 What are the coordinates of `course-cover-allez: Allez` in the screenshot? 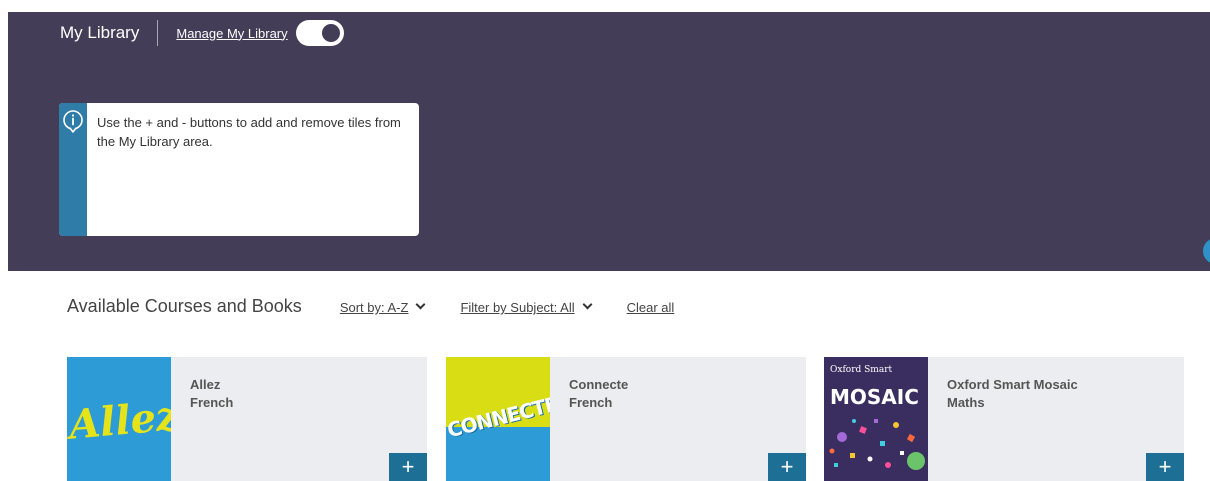 It's located at (119, 419).